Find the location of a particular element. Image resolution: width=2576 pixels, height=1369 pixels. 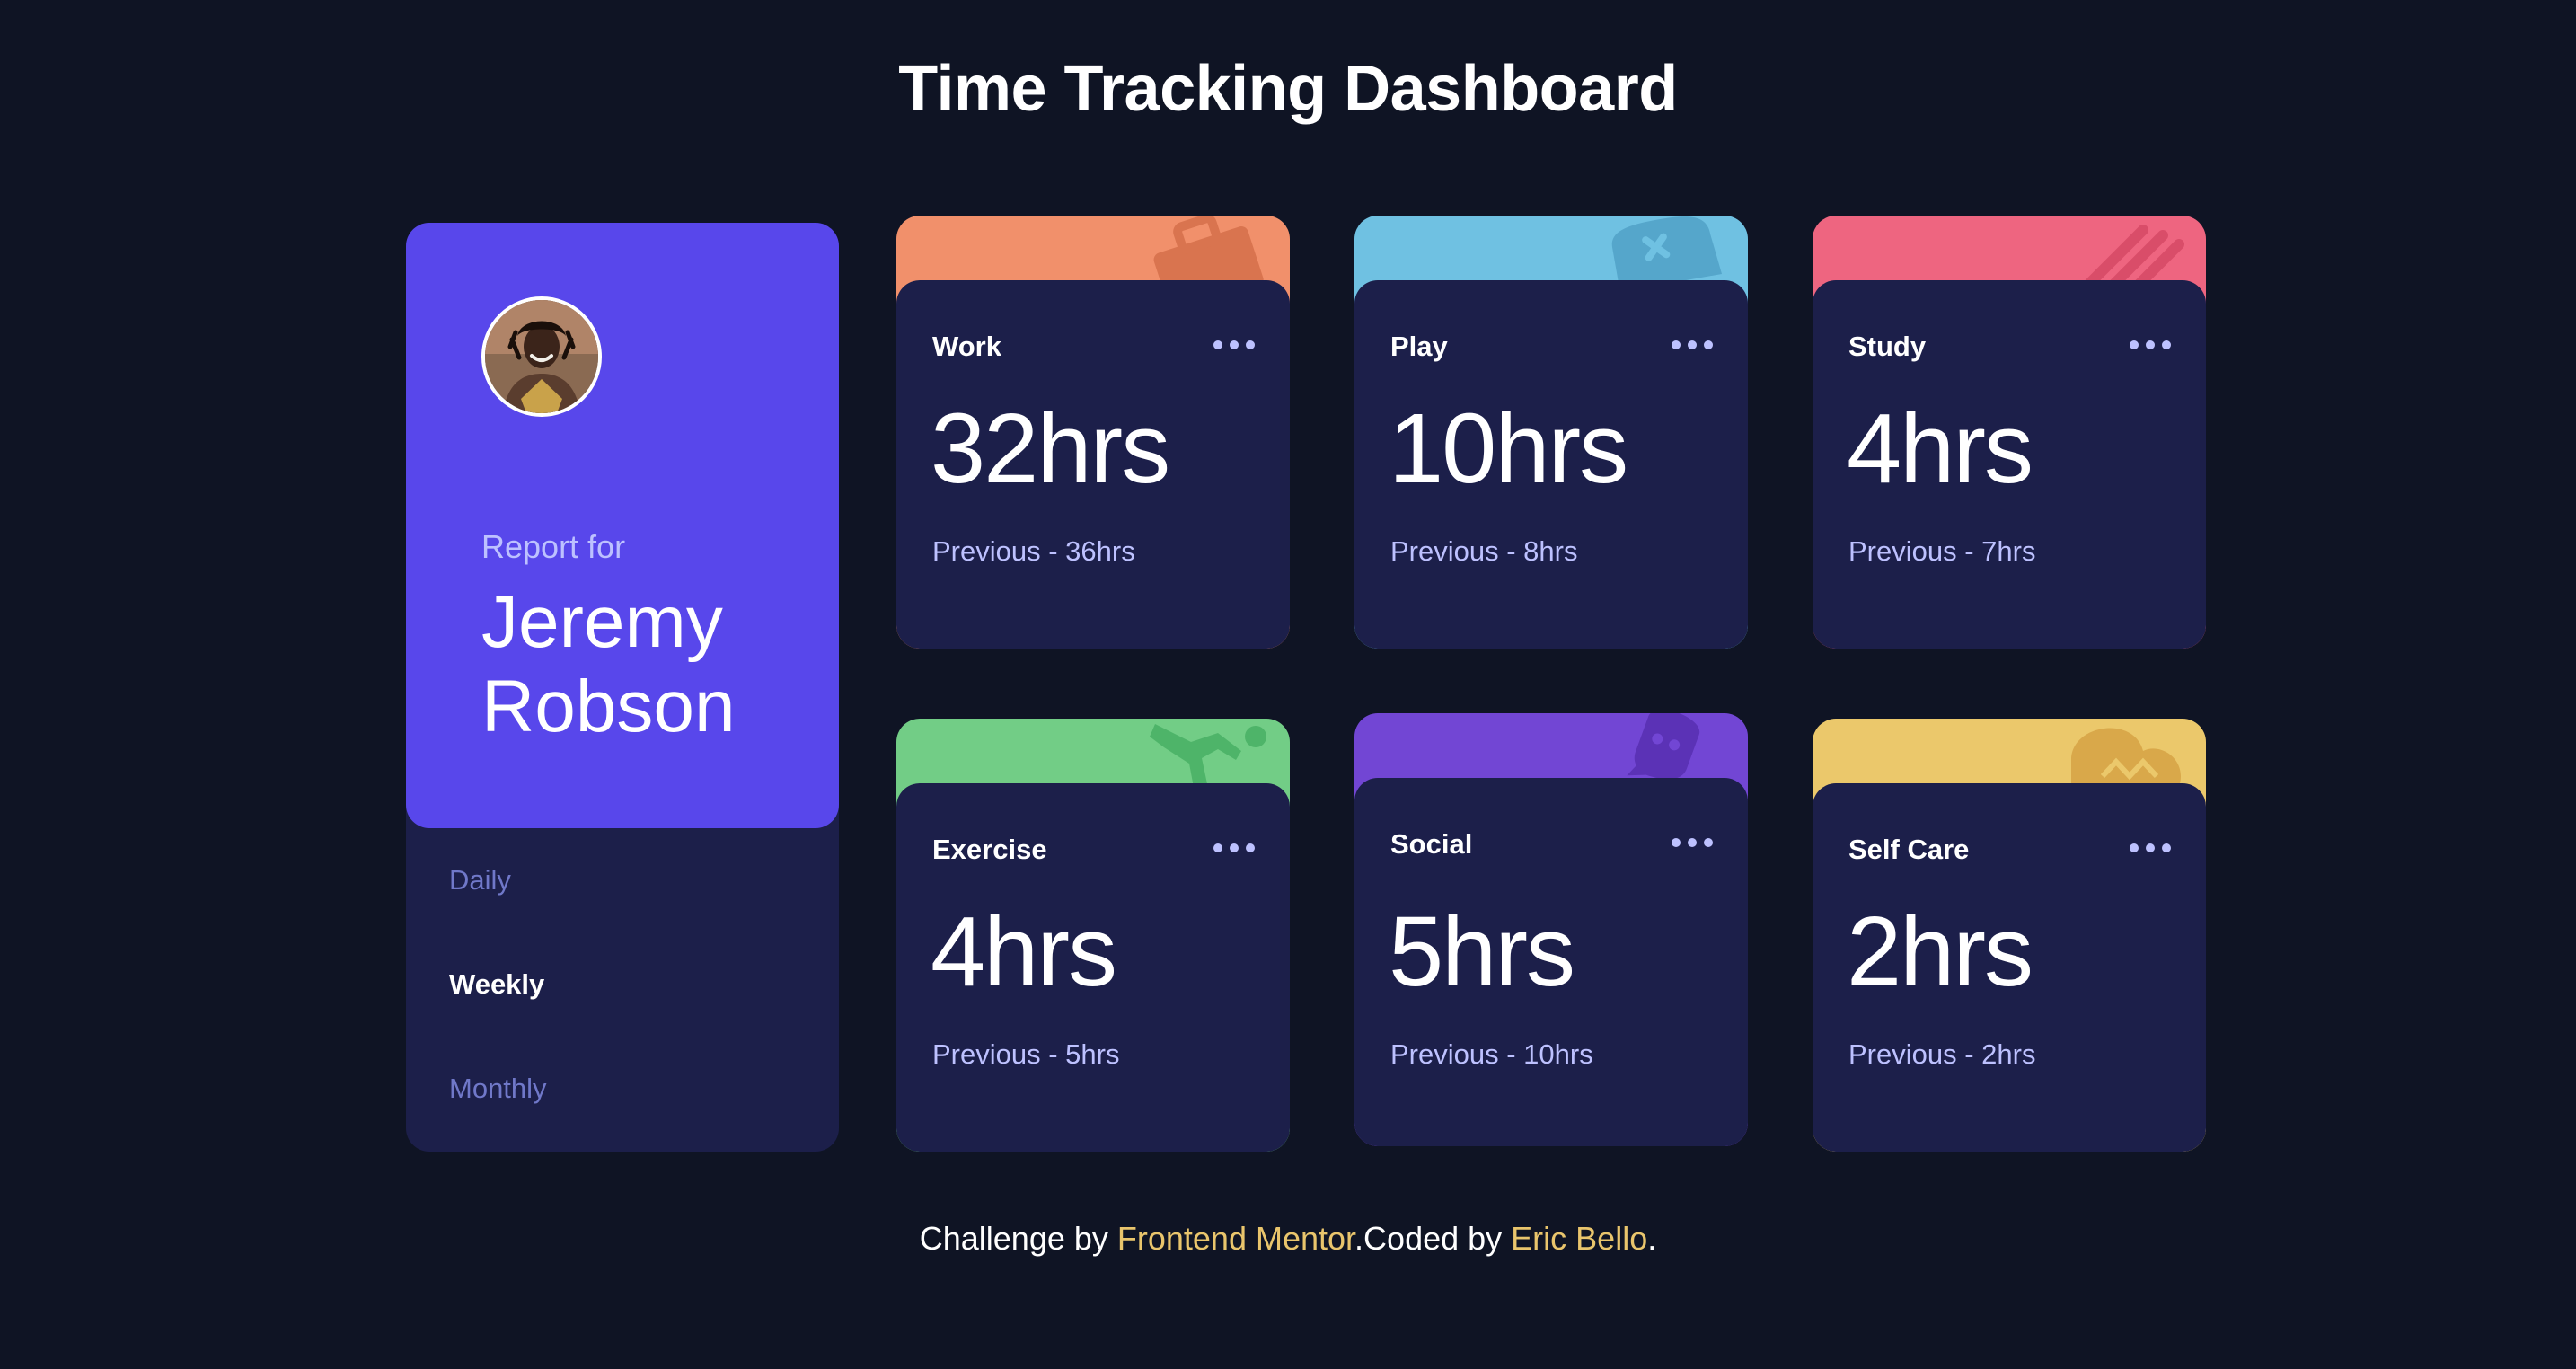

profile-header: Report for Jeremy Robson is located at coordinates (622, 526).